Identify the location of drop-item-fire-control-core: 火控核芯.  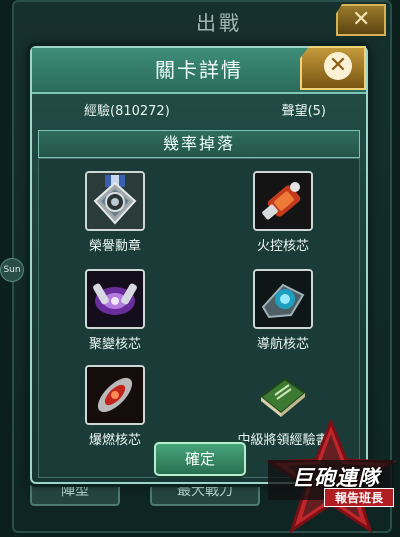
(283, 215).